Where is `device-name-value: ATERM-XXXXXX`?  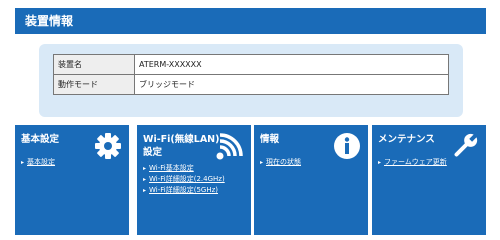
device-name-value: ATERM-XXXXXX is located at coordinates (291, 64).